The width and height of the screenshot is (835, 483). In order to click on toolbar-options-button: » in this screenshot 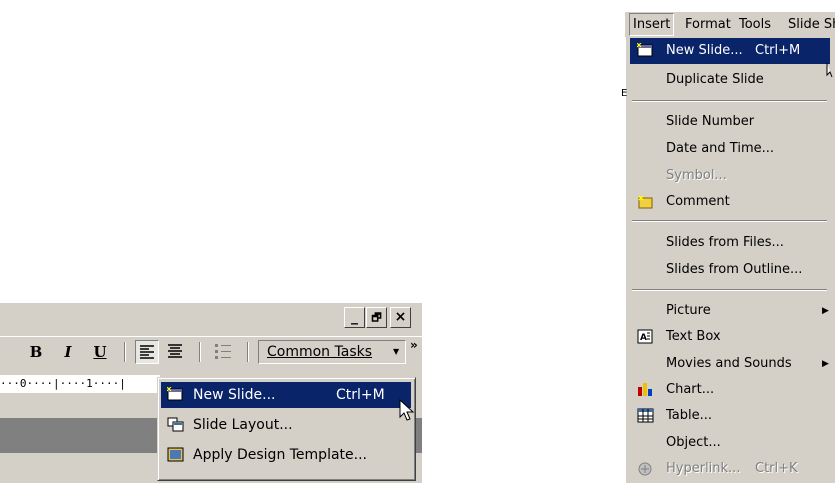, I will do `click(414, 345)`.